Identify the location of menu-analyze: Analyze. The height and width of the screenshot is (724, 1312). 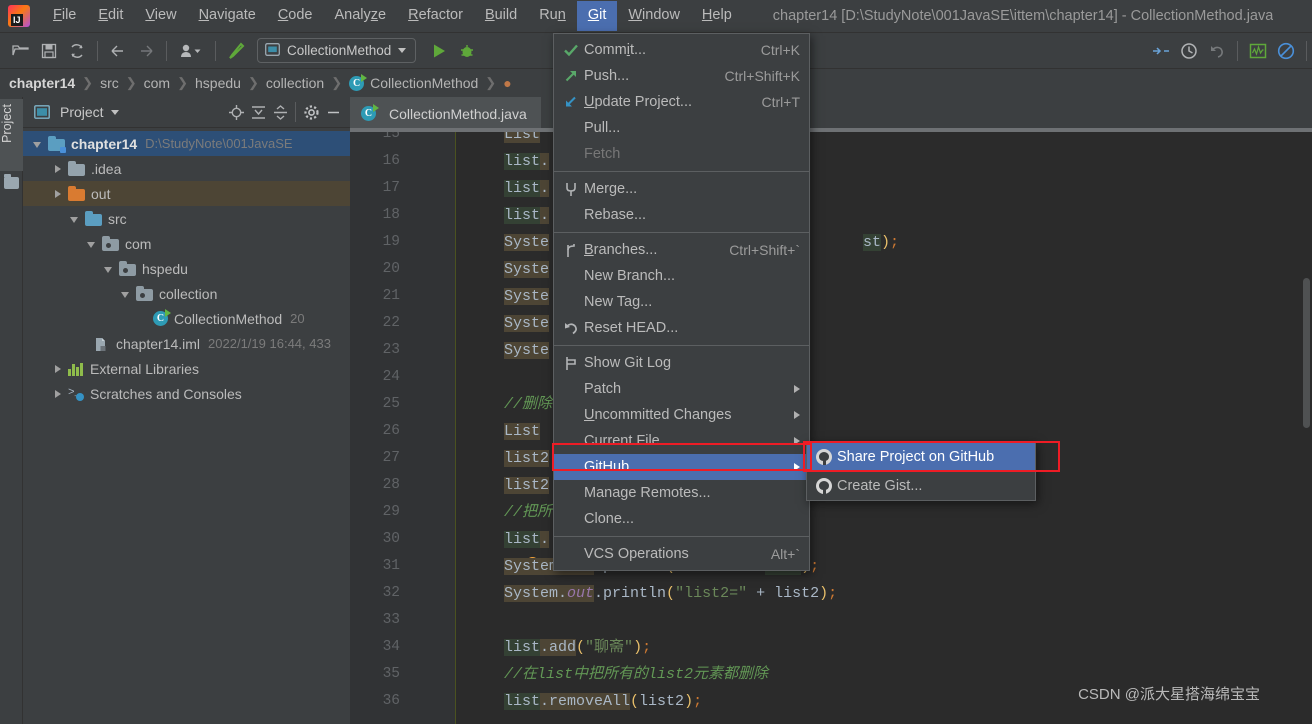
(361, 16).